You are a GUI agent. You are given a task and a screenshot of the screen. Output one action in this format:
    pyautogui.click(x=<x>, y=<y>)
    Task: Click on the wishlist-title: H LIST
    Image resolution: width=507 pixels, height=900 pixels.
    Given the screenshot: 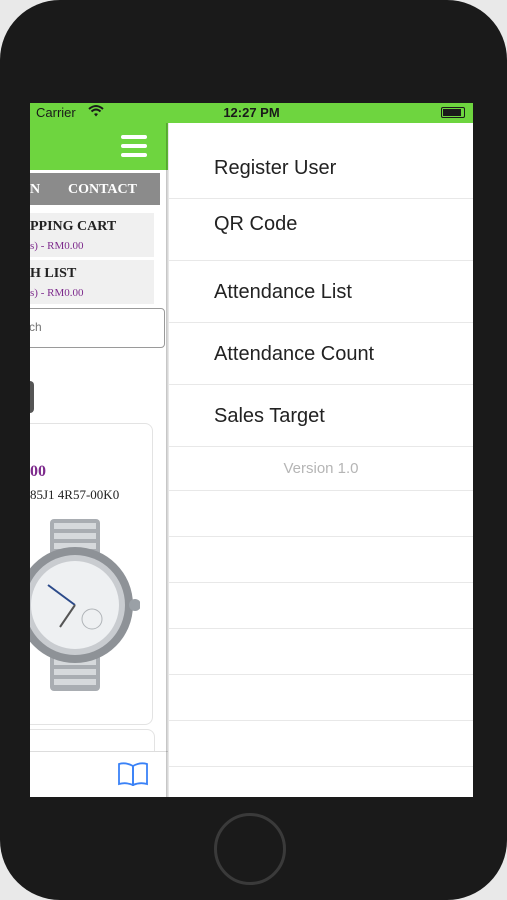 What is the action you would take?
    pyautogui.click(x=53, y=273)
    